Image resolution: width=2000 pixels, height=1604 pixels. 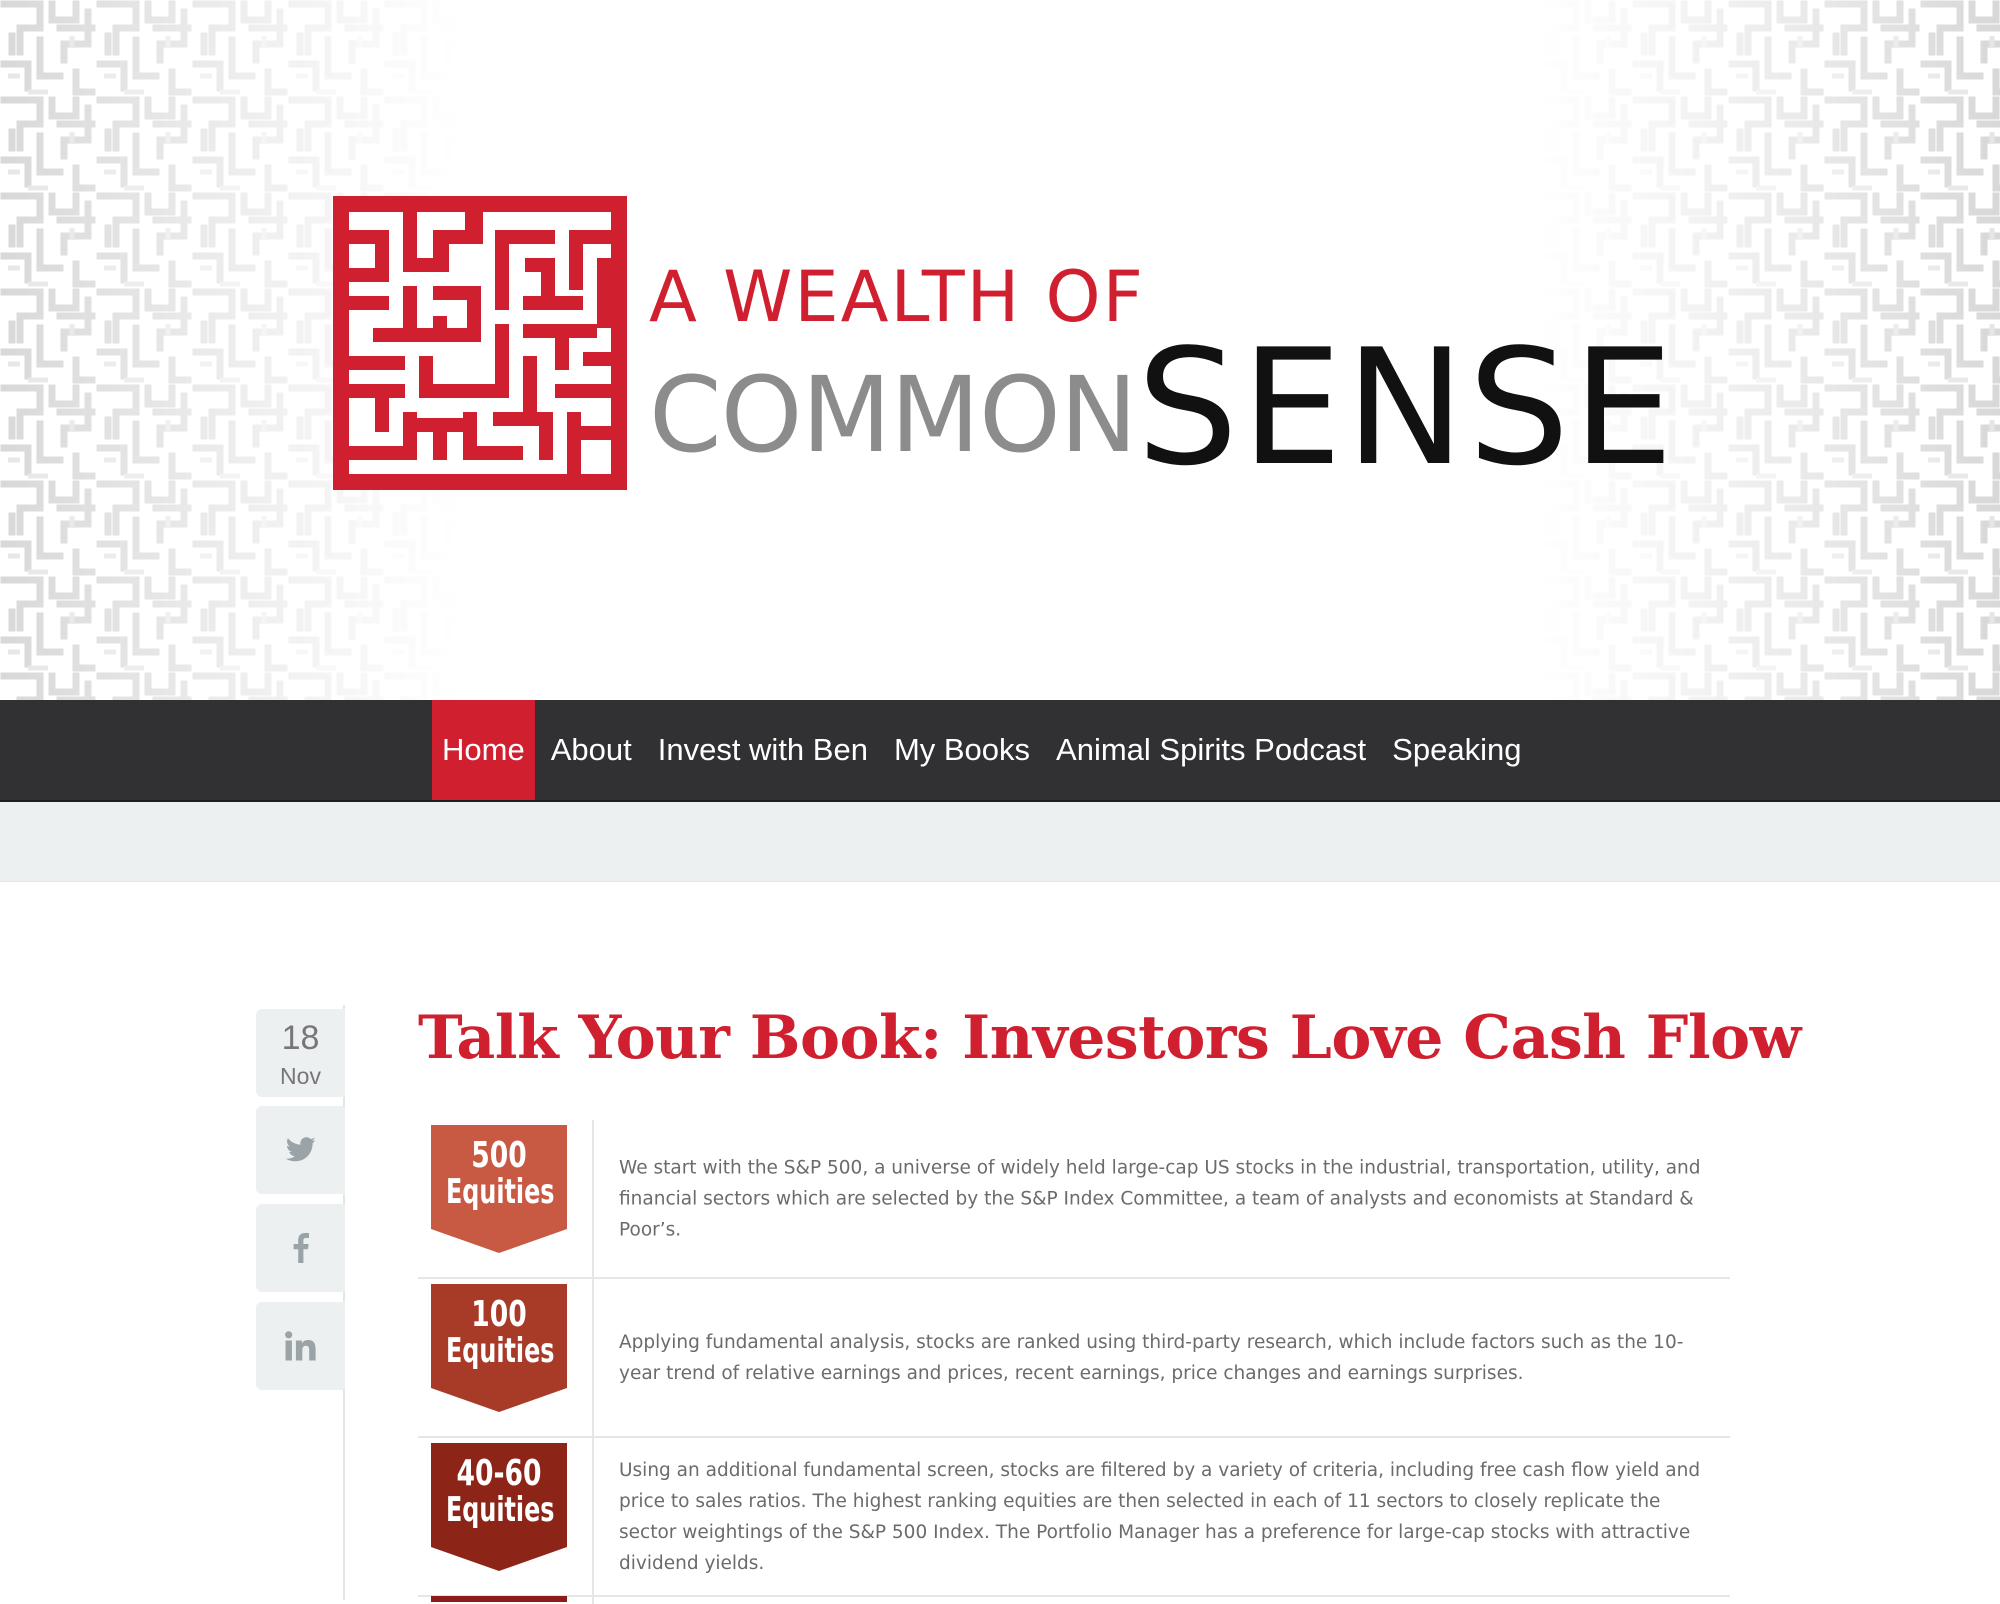 I want to click on share-twitter-button, so click(x=300, y=1150).